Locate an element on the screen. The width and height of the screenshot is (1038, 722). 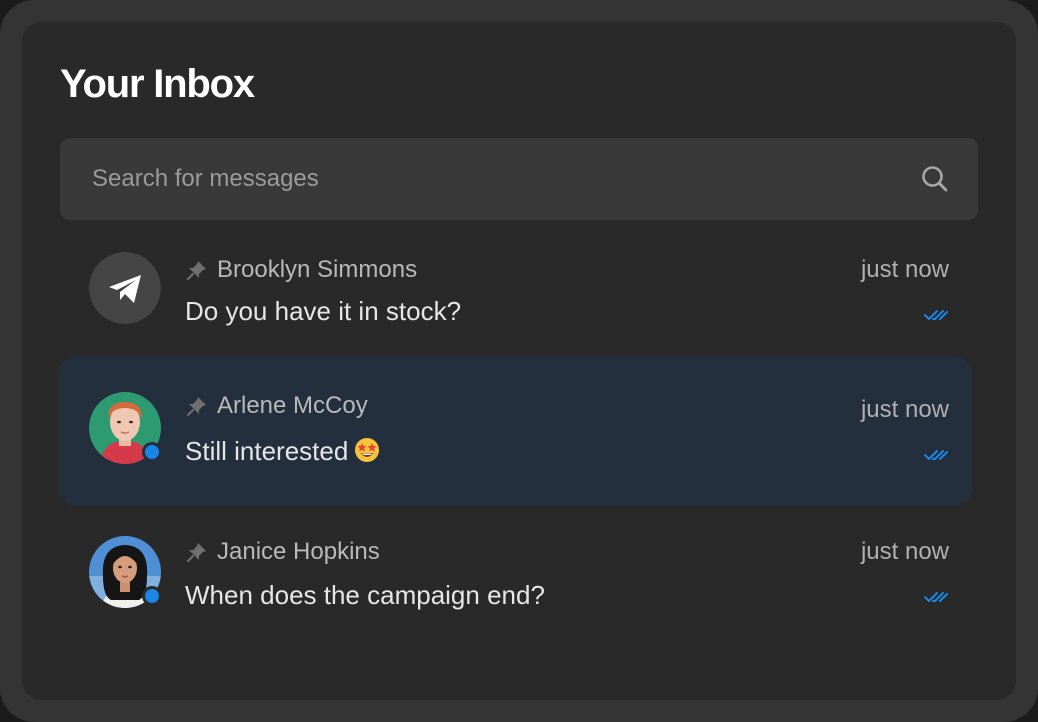
message-preview: Still interested is located at coordinates (282, 451).